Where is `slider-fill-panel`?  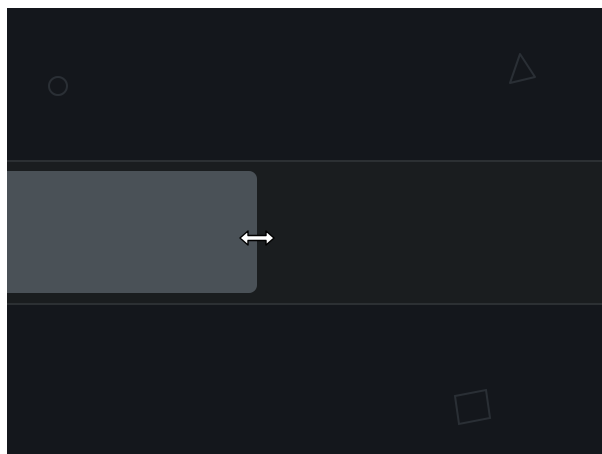 slider-fill-panel is located at coordinates (132, 232).